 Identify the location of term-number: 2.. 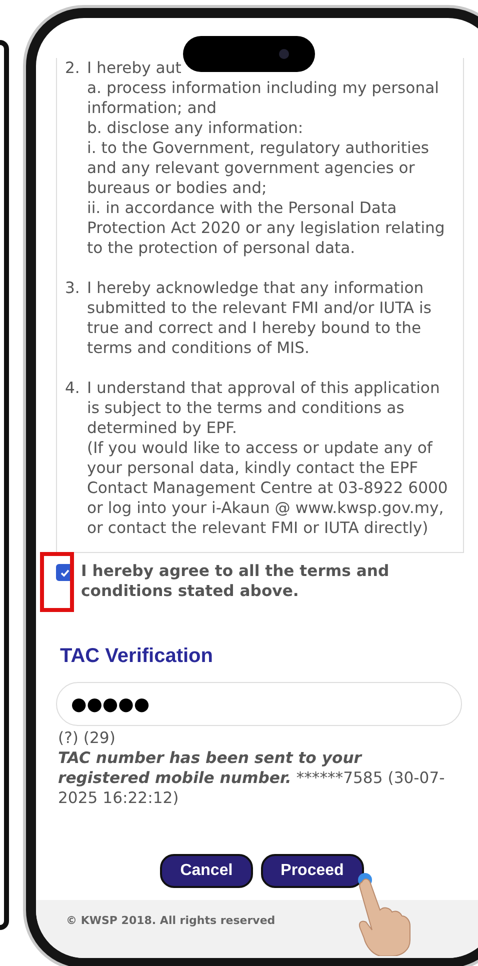
(73, 68).